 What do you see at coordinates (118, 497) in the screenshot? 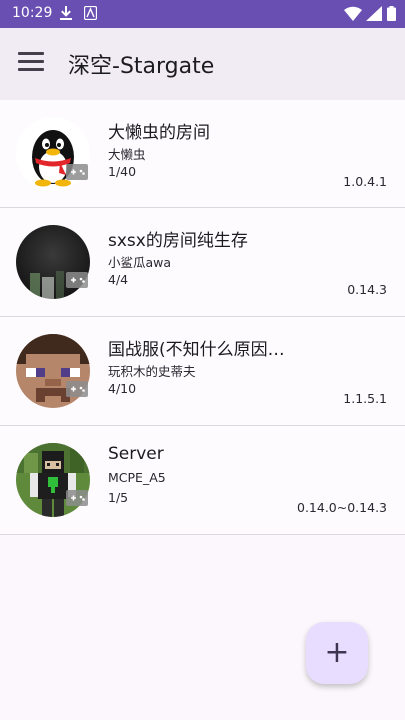
I see `server-player-count: 1/5` at bounding box center [118, 497].